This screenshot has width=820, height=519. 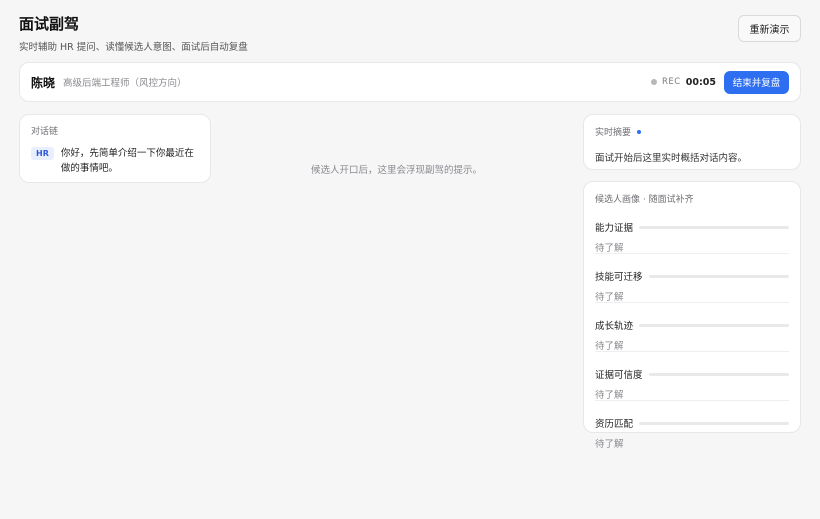 I want to click on replay-button: 重新演示, so click(x=769, y=28).